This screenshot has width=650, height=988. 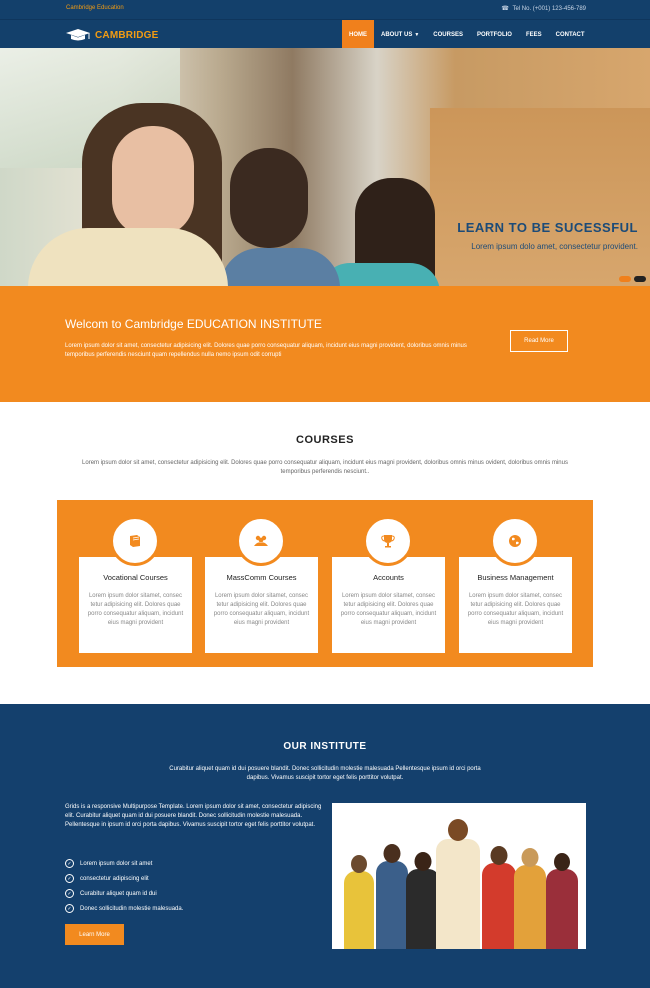 I want to click on read-more-button: Read More, so click(x=539, y=341).